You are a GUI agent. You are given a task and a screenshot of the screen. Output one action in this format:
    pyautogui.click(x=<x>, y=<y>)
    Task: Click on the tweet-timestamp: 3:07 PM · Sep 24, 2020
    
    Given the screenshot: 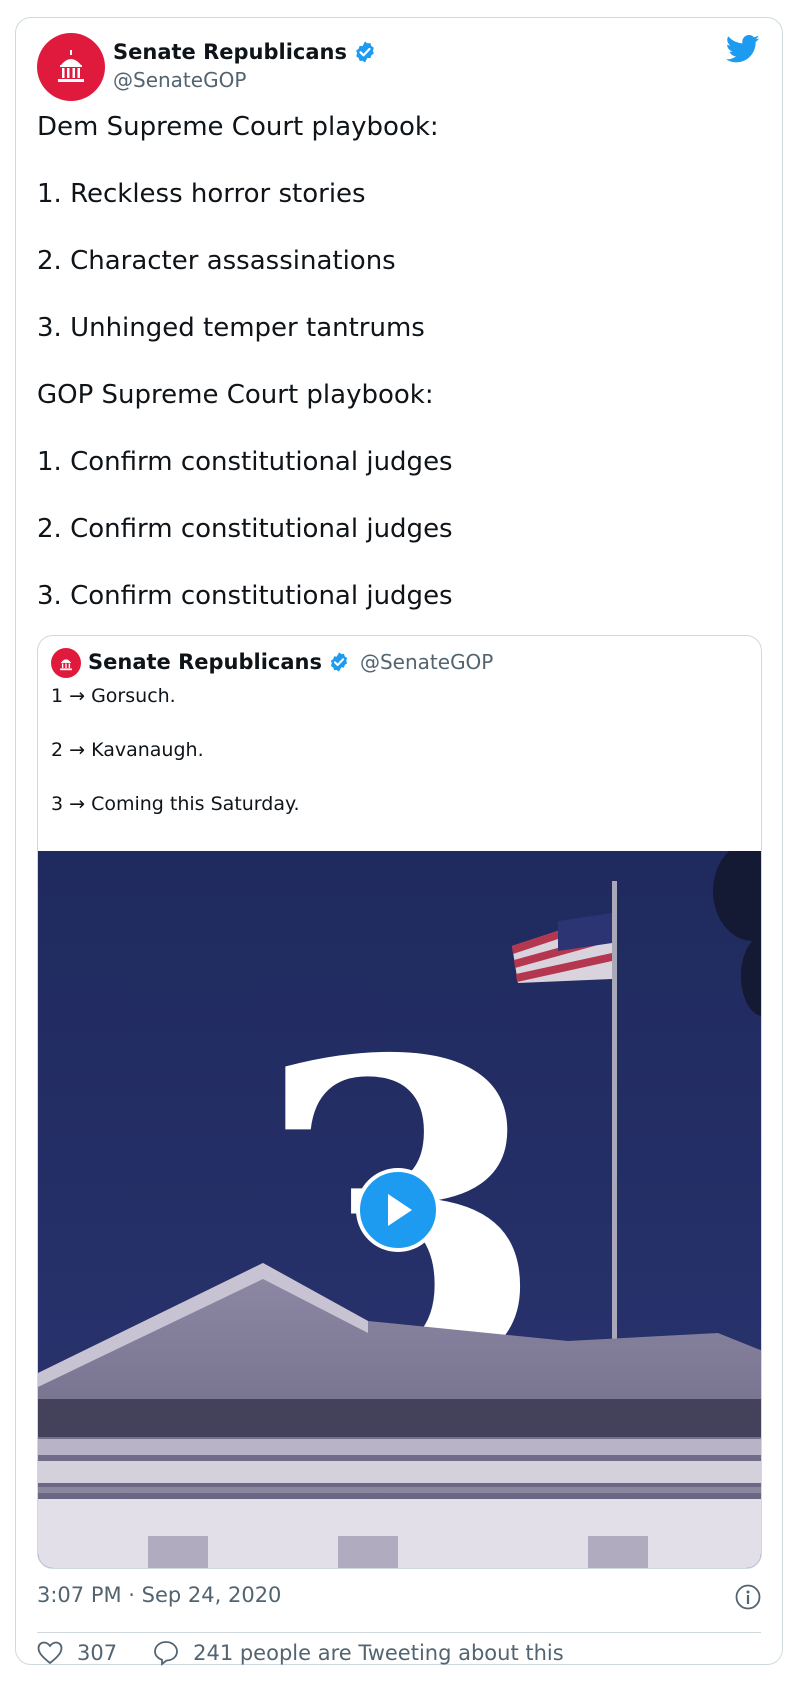 What is the action you would take?
    pyautogui.click(x=159, y=1595)
    